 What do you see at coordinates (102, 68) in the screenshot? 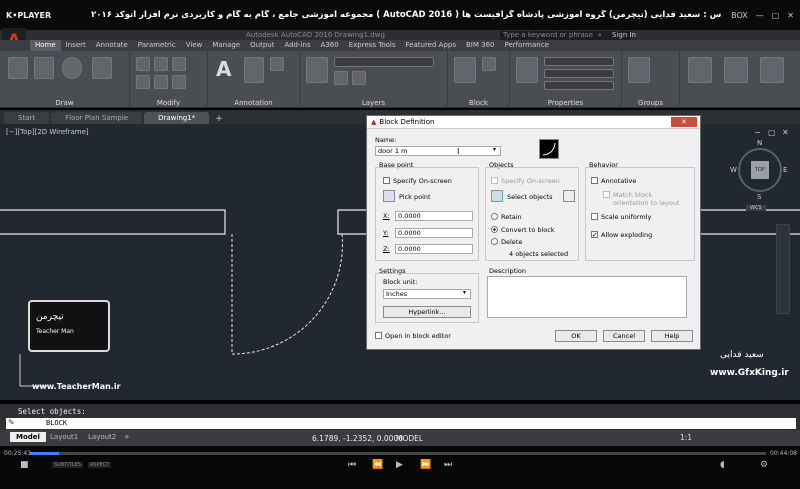
I see `arc-icon` at bounding box center [102, 68].